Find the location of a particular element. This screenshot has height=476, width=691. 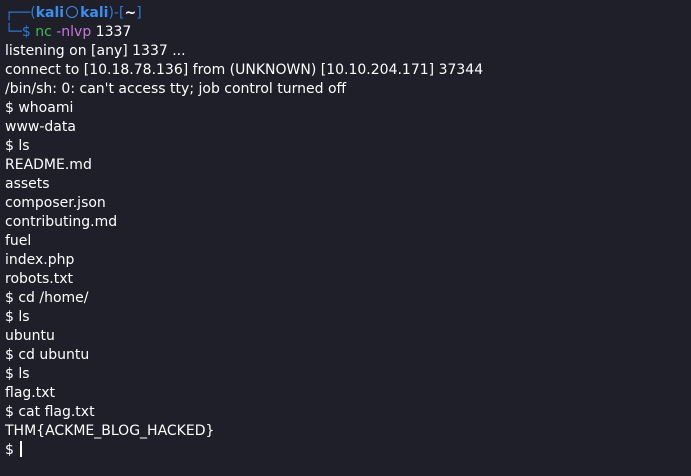

prompt-frame-top: ┌──( is located at coordinates (20, 13).